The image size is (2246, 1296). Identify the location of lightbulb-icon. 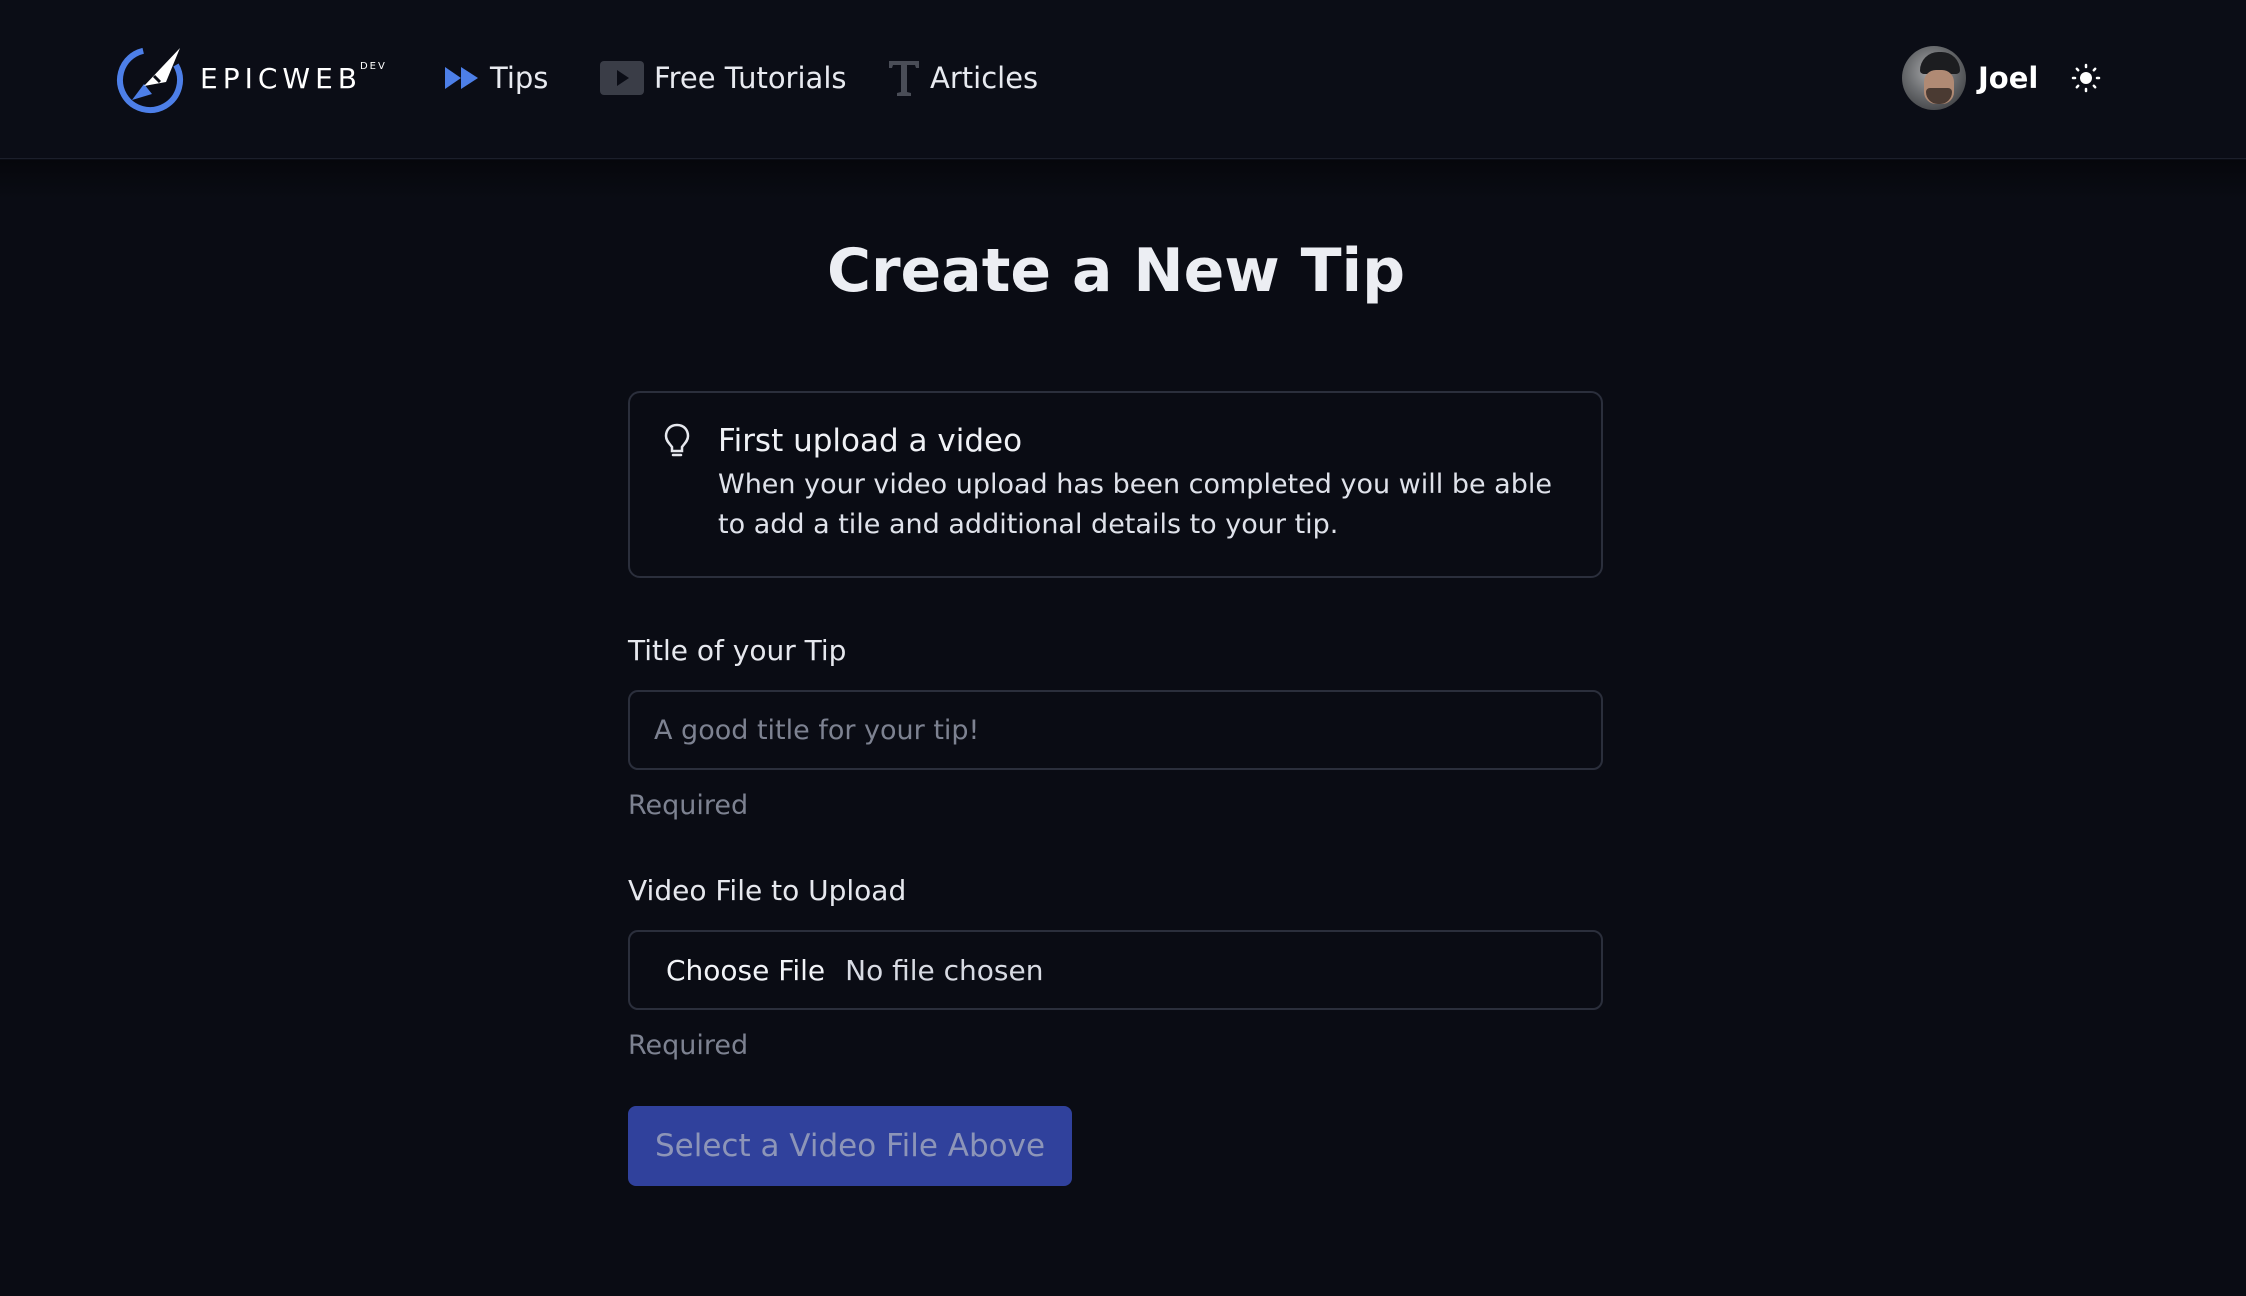
(677, 443).